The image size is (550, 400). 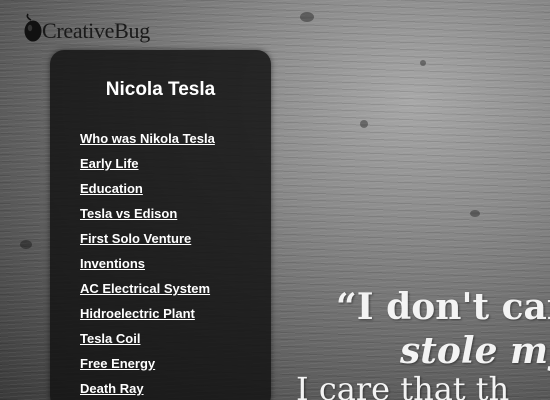 I want to click on sidebar-title: Nicola Tesla, so click(x=160, y=89).